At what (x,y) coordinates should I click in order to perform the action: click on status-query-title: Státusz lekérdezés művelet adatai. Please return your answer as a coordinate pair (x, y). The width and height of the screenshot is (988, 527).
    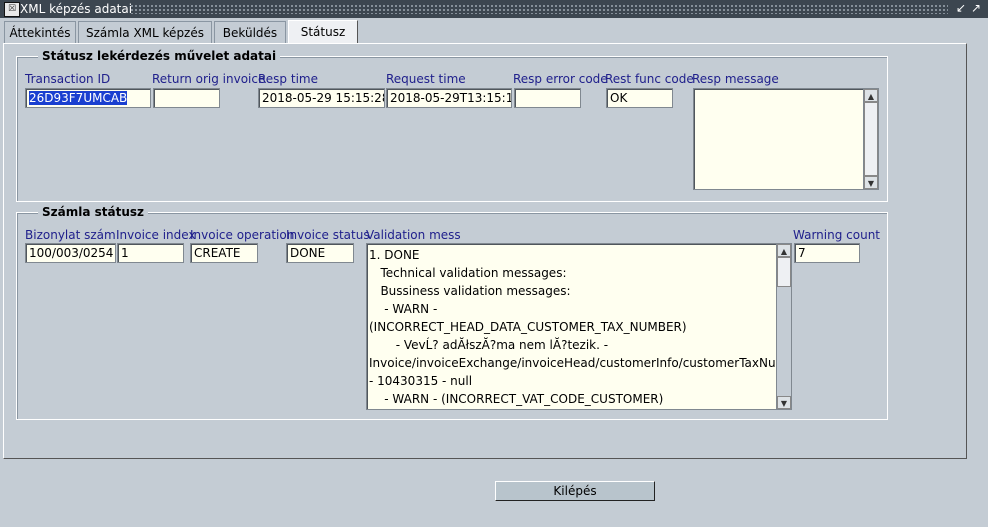
    Looking at the image, I should click on (159, 56).